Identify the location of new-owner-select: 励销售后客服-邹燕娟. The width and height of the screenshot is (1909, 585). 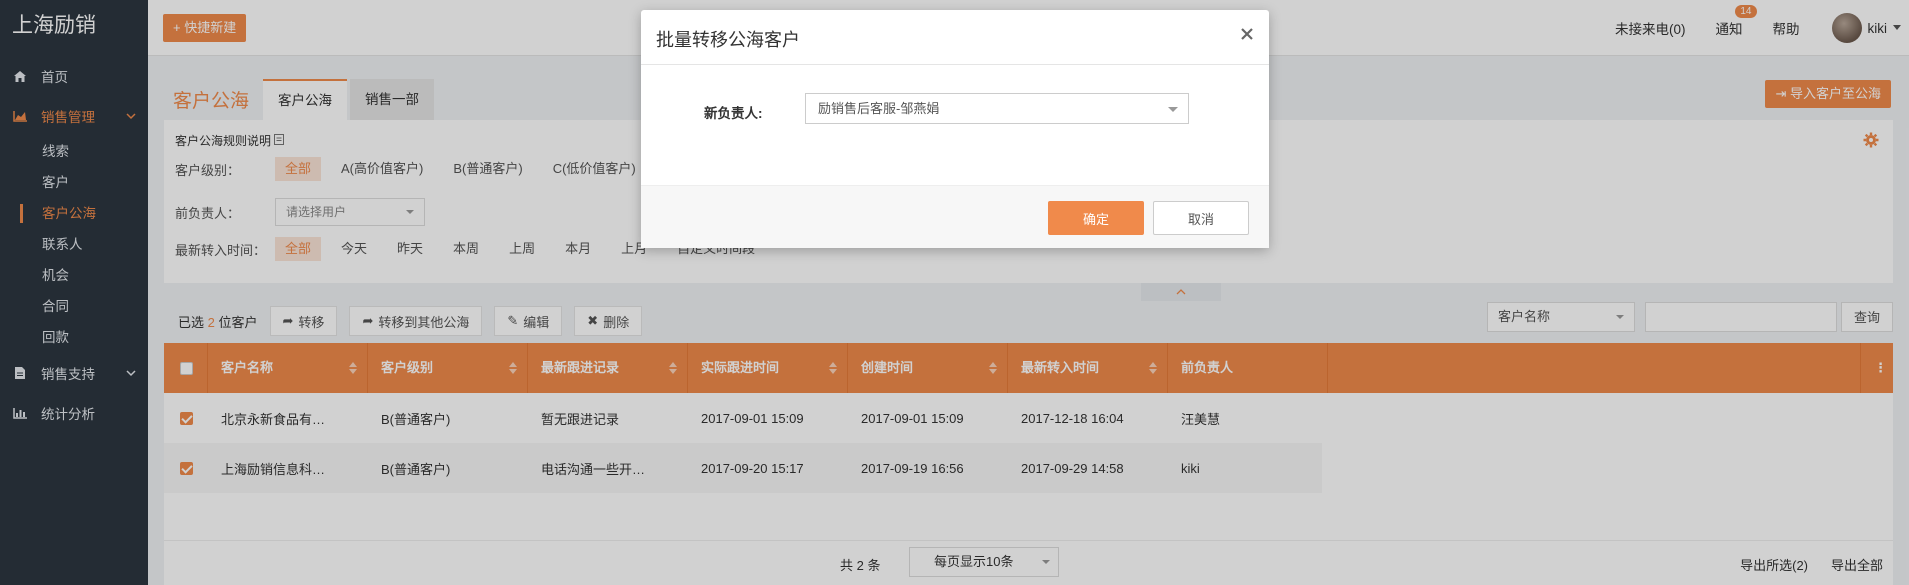
(997, 108).